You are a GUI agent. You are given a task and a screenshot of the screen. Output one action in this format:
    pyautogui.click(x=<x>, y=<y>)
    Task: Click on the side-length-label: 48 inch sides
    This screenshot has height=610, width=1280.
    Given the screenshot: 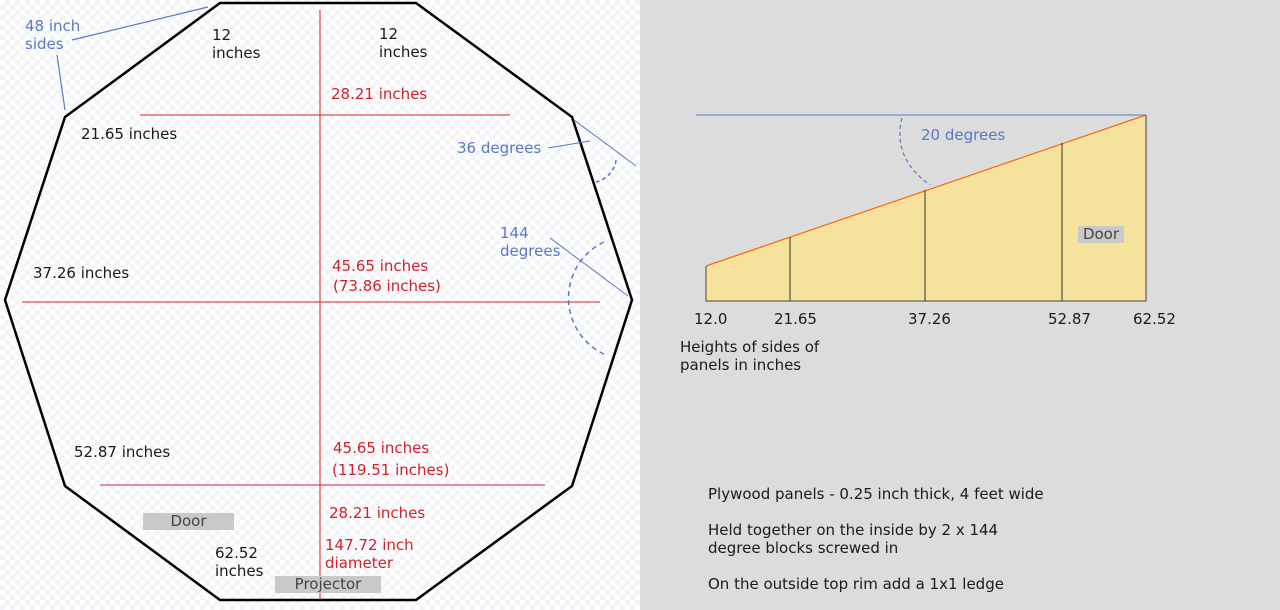 What is the action you would take?
    pyautogui.click(x=52, y=35)
    